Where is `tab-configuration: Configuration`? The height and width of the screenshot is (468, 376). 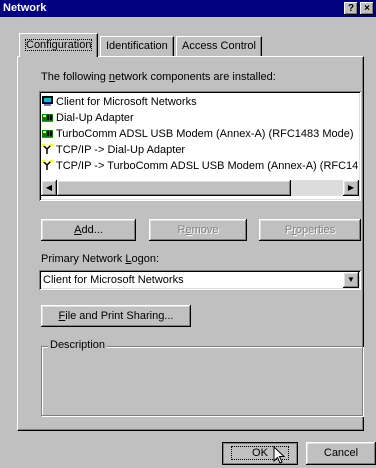 tab-configuration: Configuration is located at coordinates (59, 45).